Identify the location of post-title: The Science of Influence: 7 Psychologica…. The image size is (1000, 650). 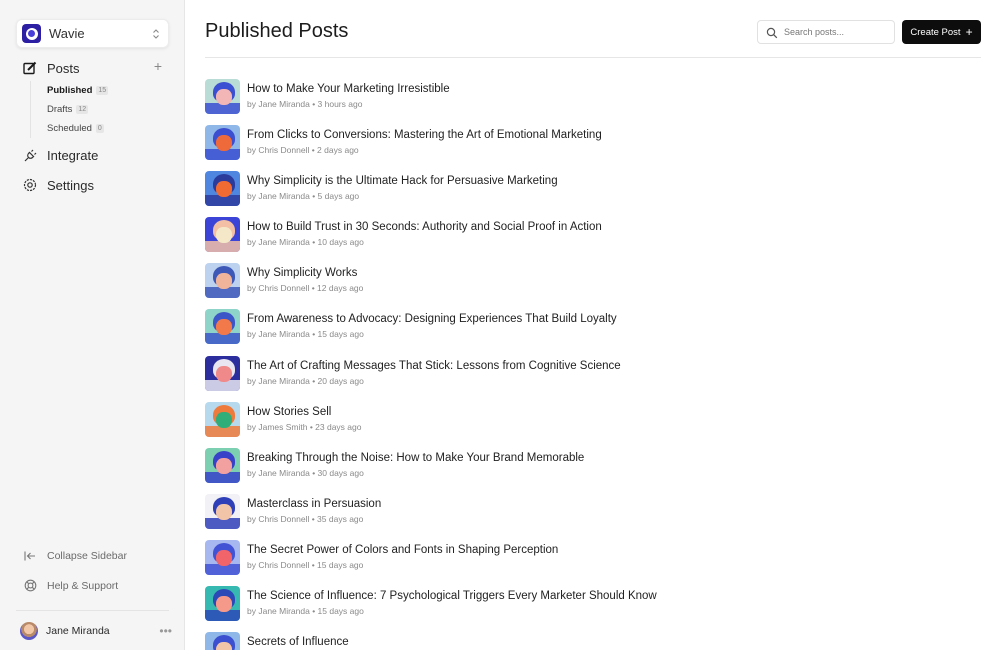
(452, 596).